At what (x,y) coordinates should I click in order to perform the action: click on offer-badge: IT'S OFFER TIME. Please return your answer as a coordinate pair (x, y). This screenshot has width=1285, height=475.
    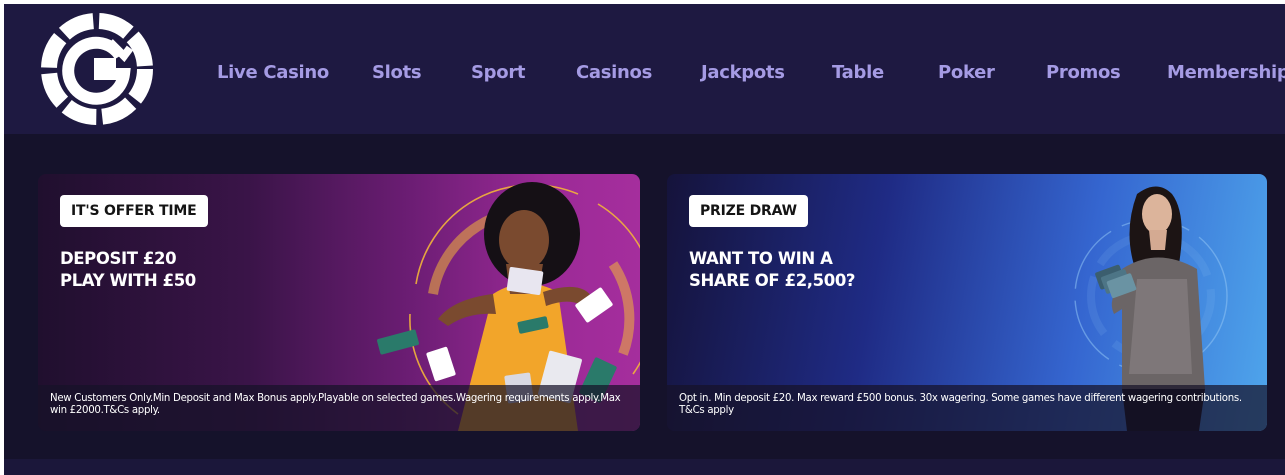
    Looking at the image, I should click on (134, 211).